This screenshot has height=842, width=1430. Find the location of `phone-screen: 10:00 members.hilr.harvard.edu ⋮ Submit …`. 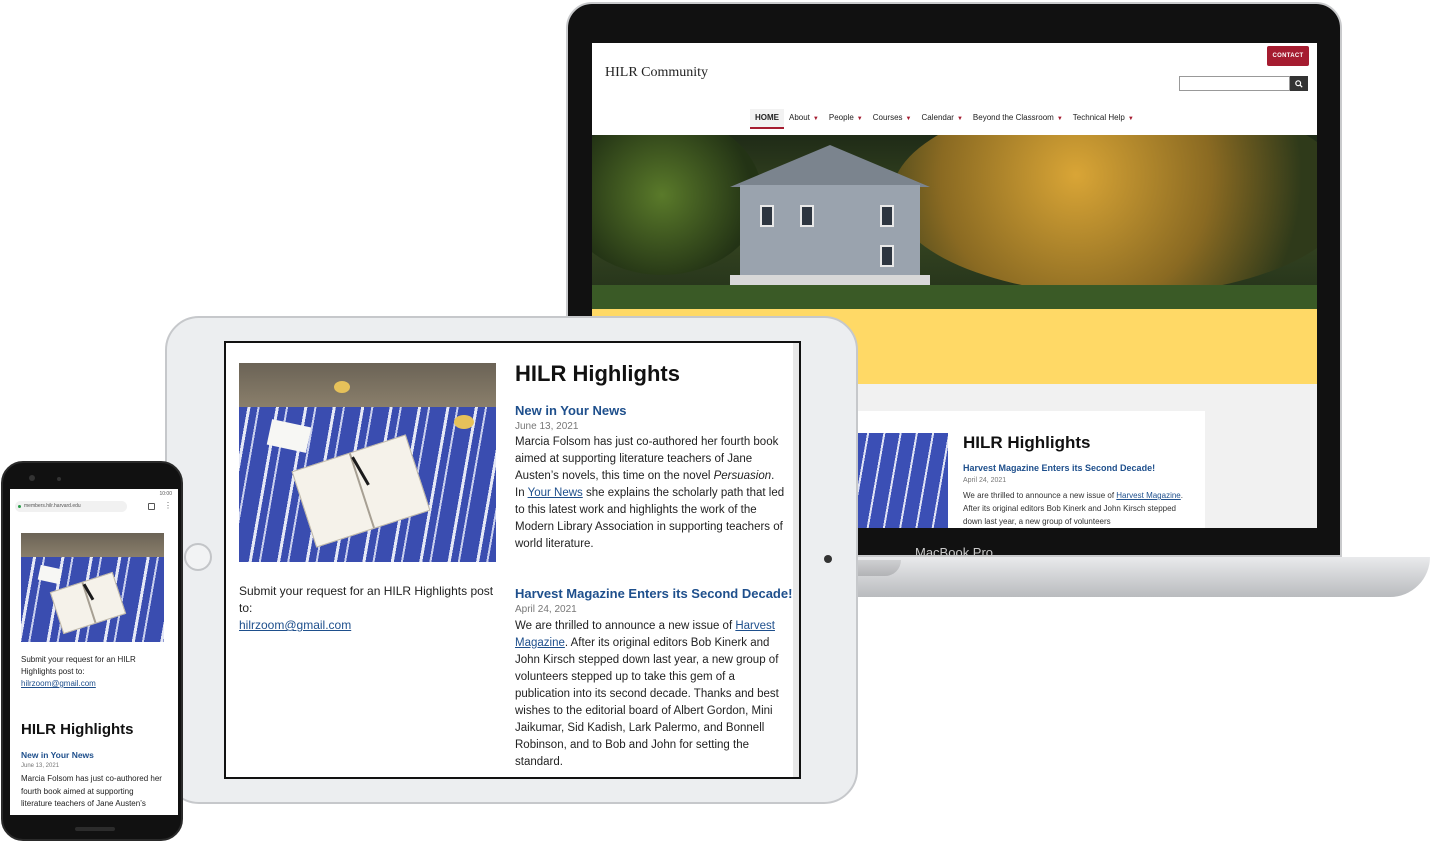

phone-screen: 10:00 members.hilr.harvard.edu ⋮ Submit … is located at coordinates (94, 652).